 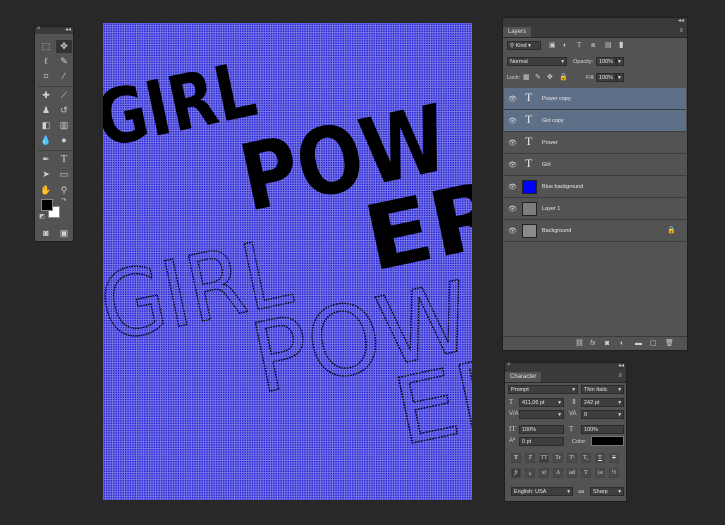 I want to click on all-caps-button: TT, so click(x=544, y=458).